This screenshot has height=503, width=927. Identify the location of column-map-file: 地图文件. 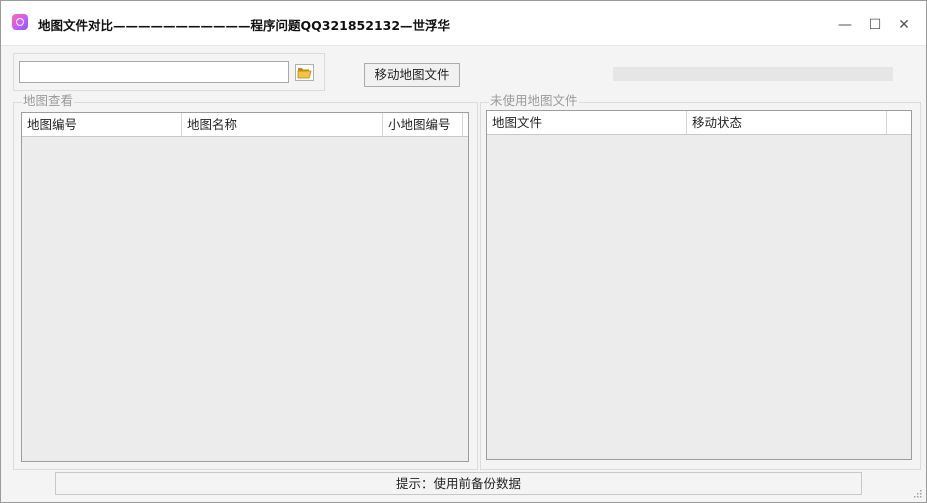
(587, 122).